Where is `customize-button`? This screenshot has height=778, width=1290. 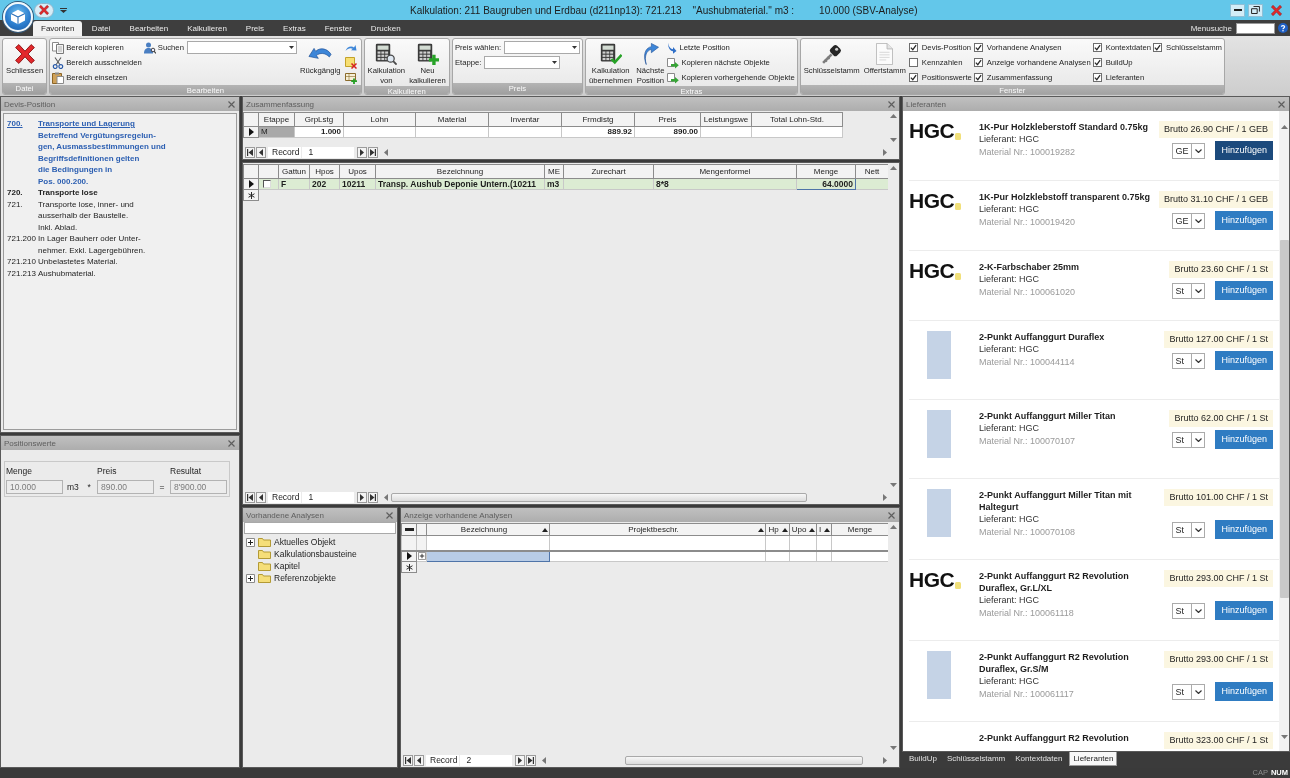
customize-button is located at coordinates (63, 10).